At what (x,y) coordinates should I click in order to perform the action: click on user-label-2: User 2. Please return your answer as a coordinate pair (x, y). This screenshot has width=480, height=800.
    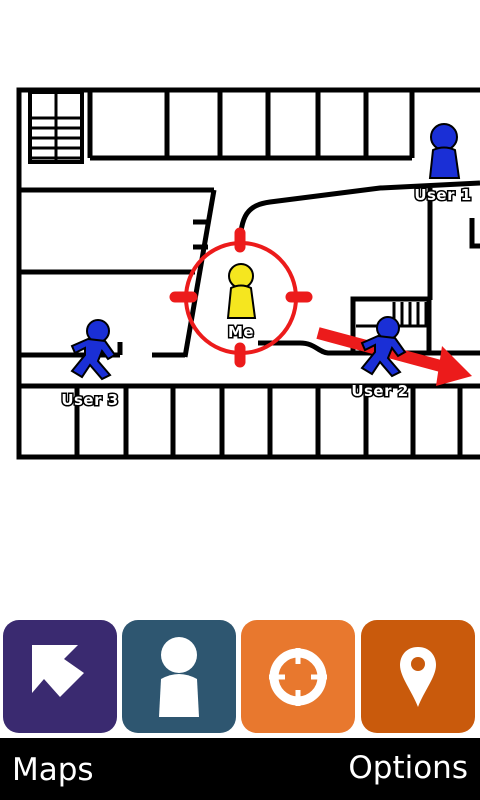
    Looking at the image, I should click on (379, 391).